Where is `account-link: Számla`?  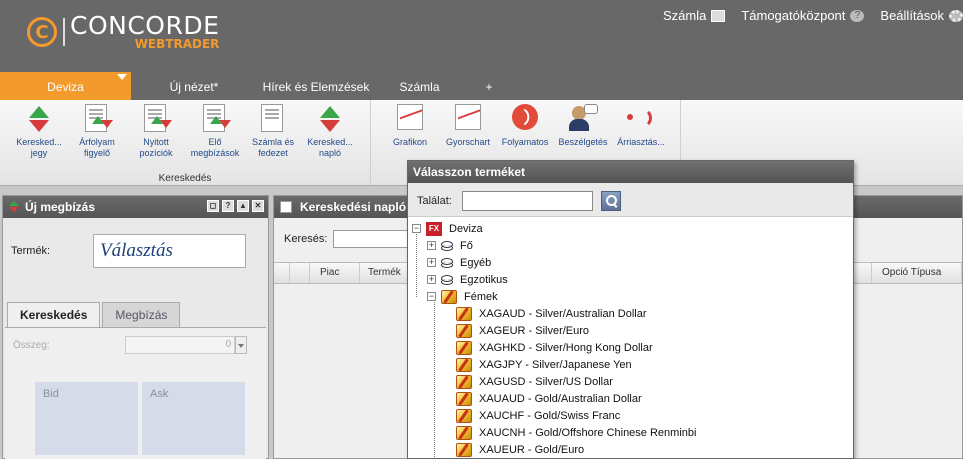
account-link: Számla is located at coordinates (694, 15).